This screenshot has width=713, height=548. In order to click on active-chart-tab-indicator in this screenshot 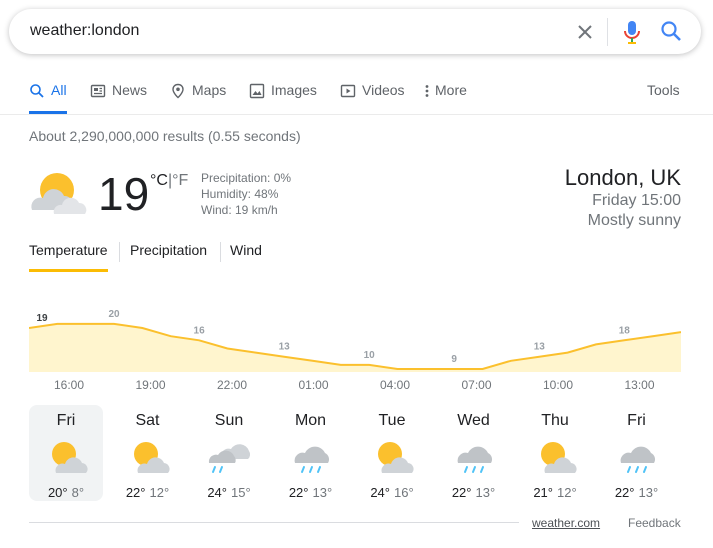, I will do `click(68, 270)`.